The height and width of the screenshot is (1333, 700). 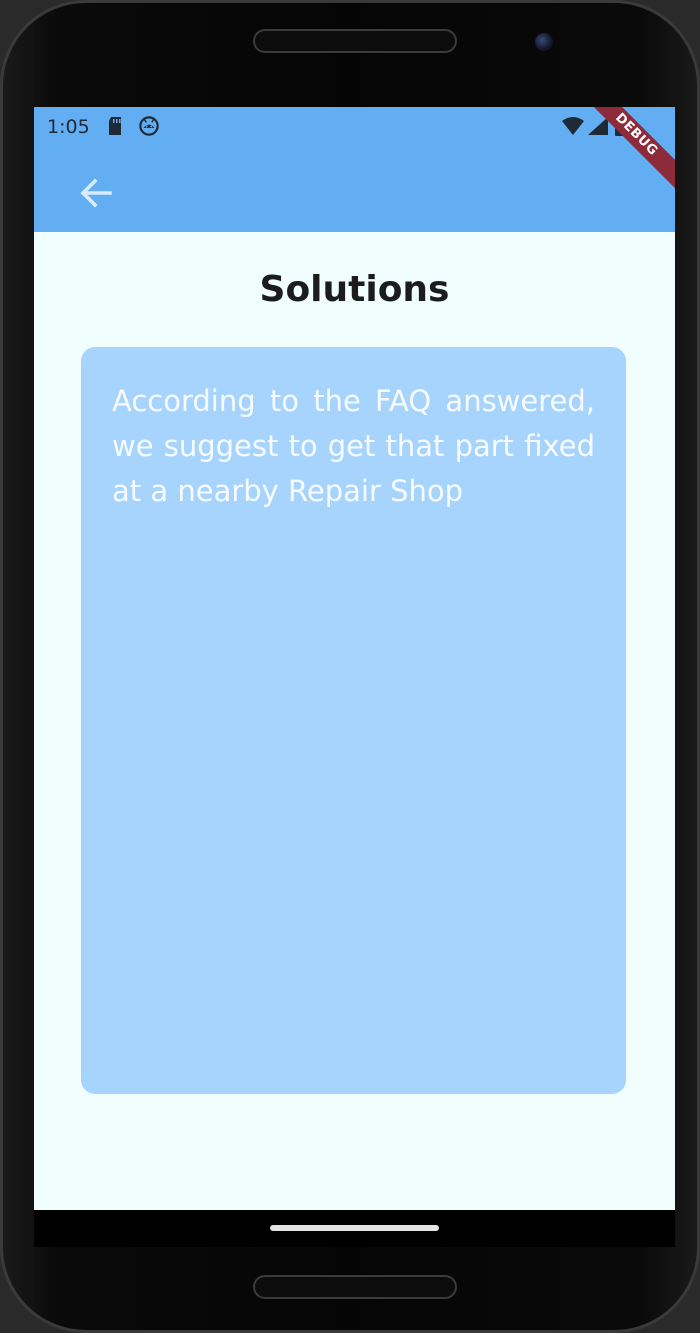 What do you see at coordinates (573, 126) in the screenshot?
I see `wifi-icon` at bounding box center [573, 126].